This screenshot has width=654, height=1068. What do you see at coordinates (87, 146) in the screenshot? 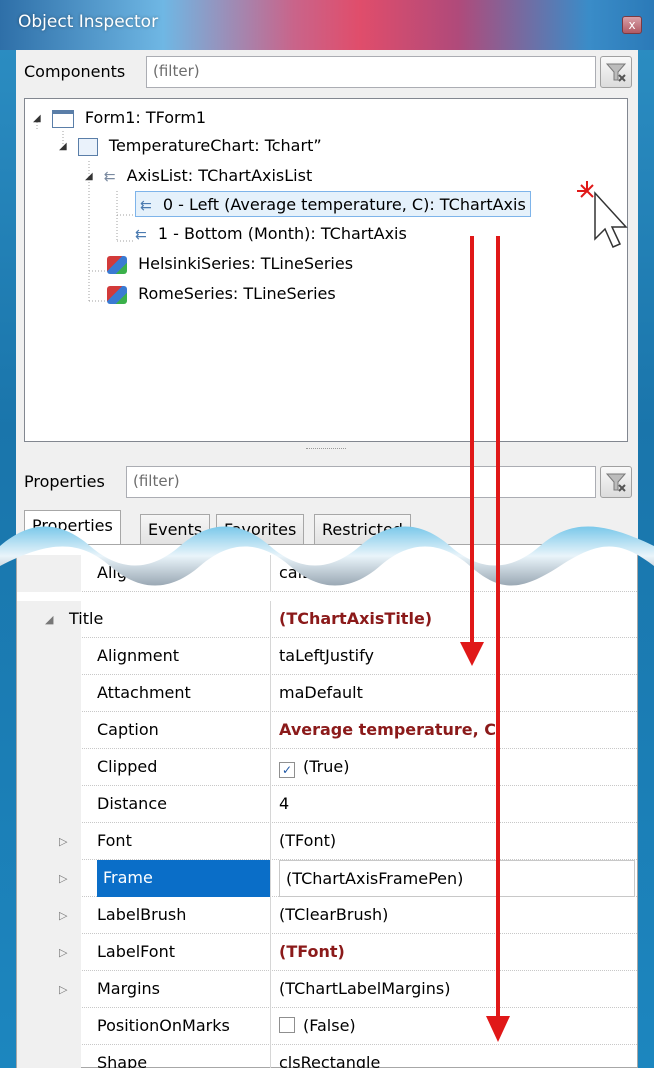
I see `chart-icon` at bounding box center [87, 146].